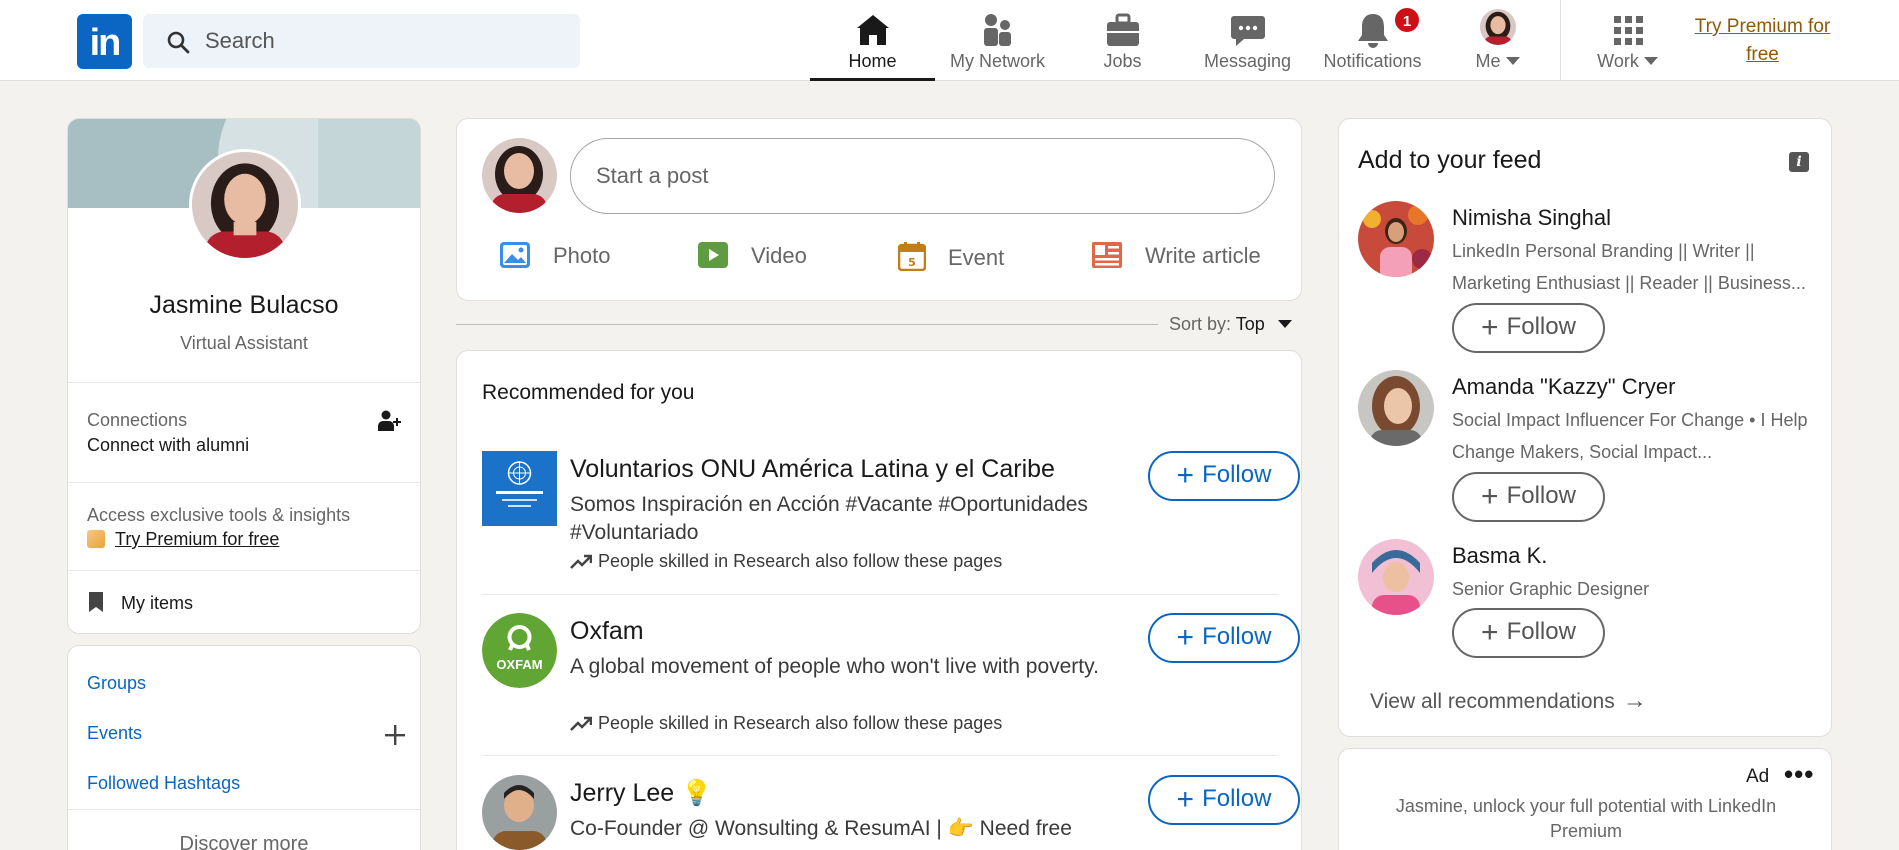 Image resolution: width=1899 pixels, height=850 pixels. Describe the element at coordinates (1122, 44) in the screenshot. I see `nav-jobs: Jobs` at that location.